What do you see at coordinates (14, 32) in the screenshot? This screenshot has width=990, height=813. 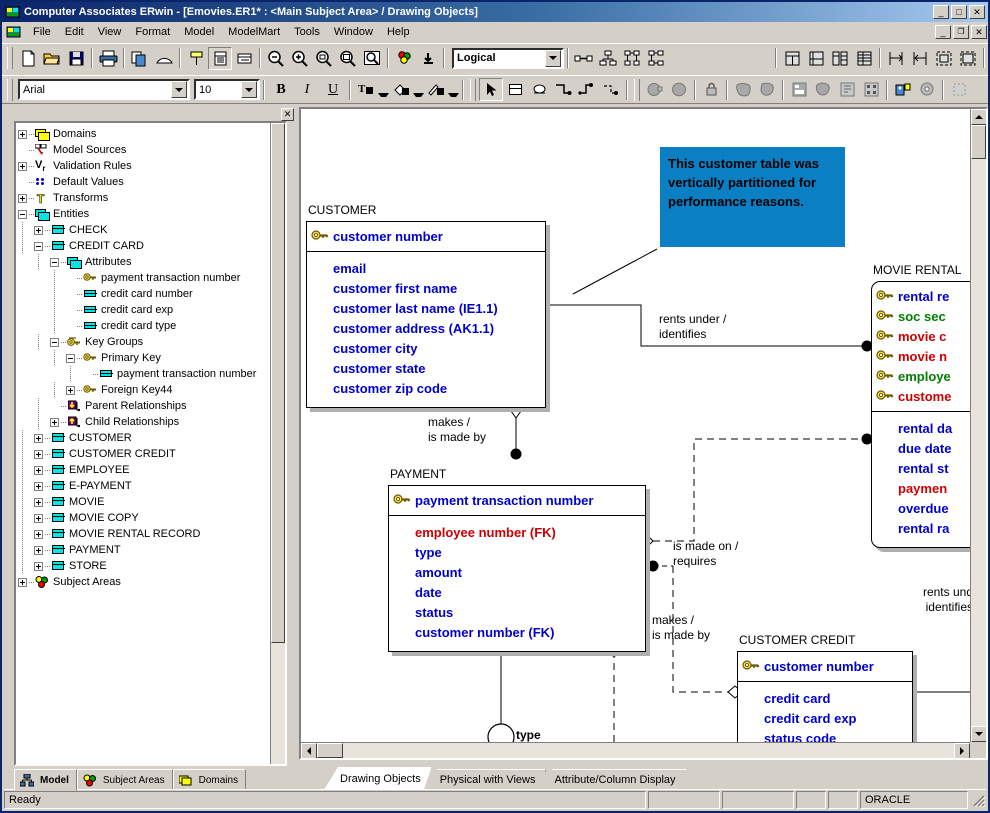 I see `mdi-document-icon` at bounding box center [14, 32].